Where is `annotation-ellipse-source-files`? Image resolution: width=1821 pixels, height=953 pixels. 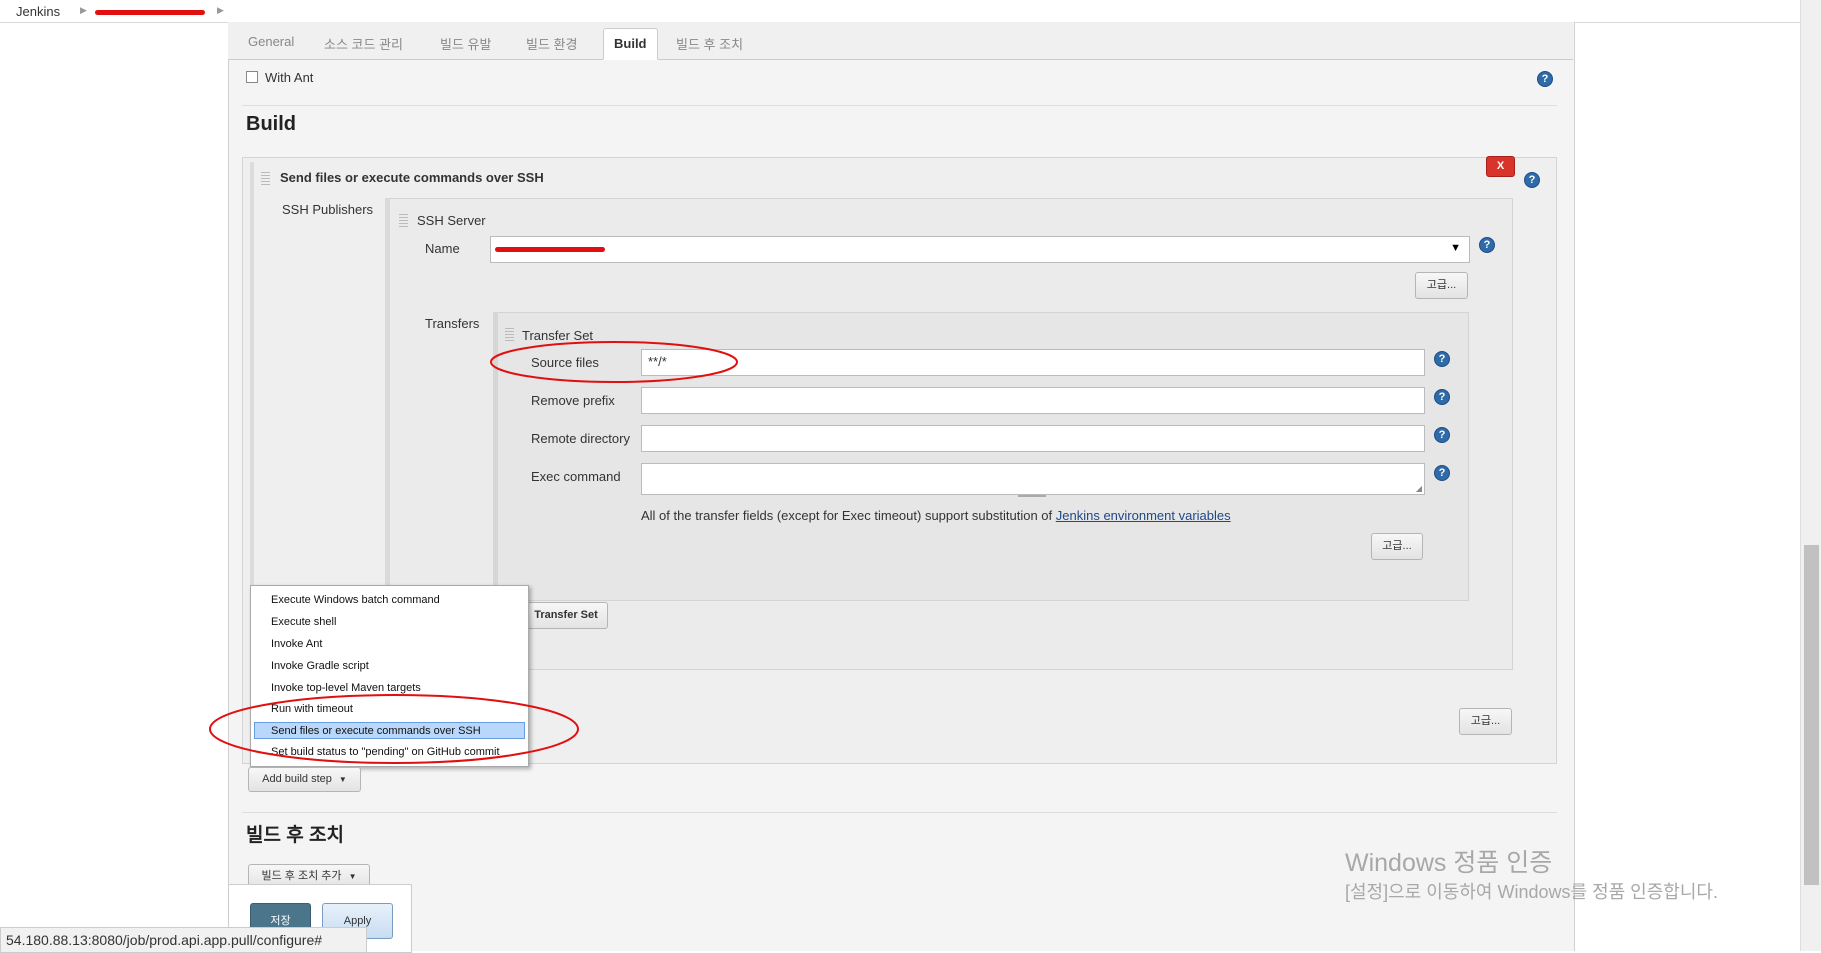 annotation-ellipse-source-files is located at coordinates (614, 362).